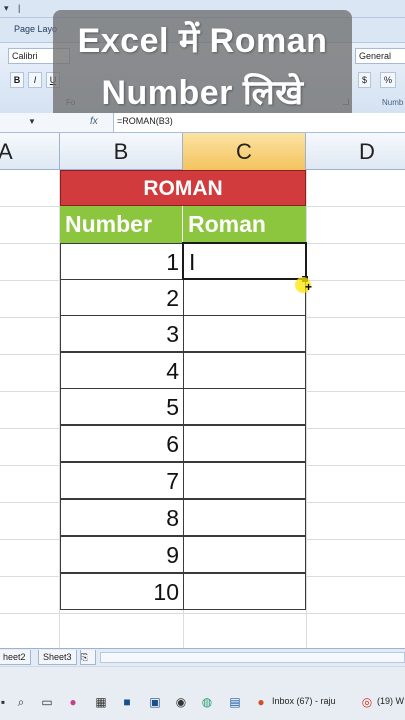 This screenshot has width=405, height=720. What do you see at coordinates (380, 56) in the screenshot?
I see `number-format-box: General` at bounding box center [380, 56].